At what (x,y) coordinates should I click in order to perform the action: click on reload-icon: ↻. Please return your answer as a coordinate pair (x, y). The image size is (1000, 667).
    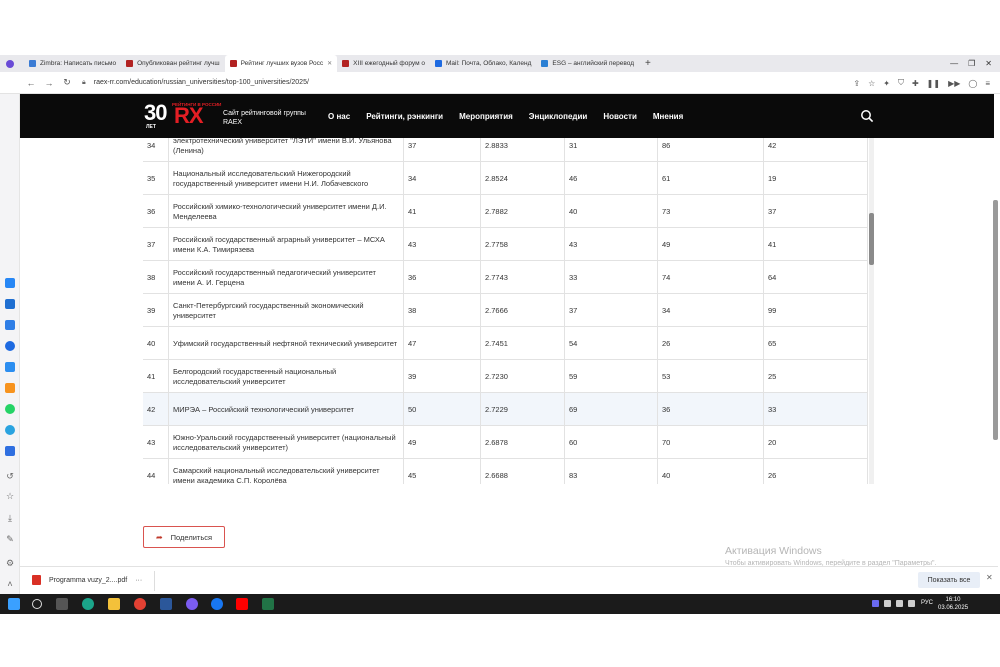
    Looking at the image, I should click on (67, 82).